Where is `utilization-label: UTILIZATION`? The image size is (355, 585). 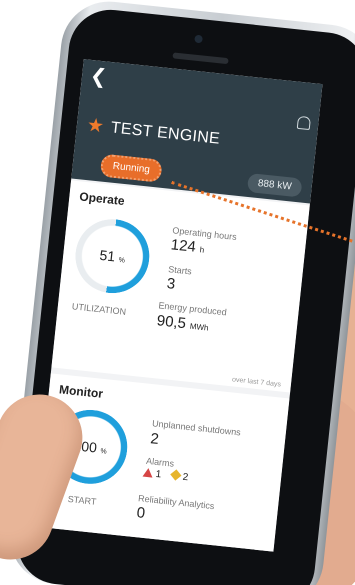
utilization-label: UTILIZATION is located at coordinates (99, 309).